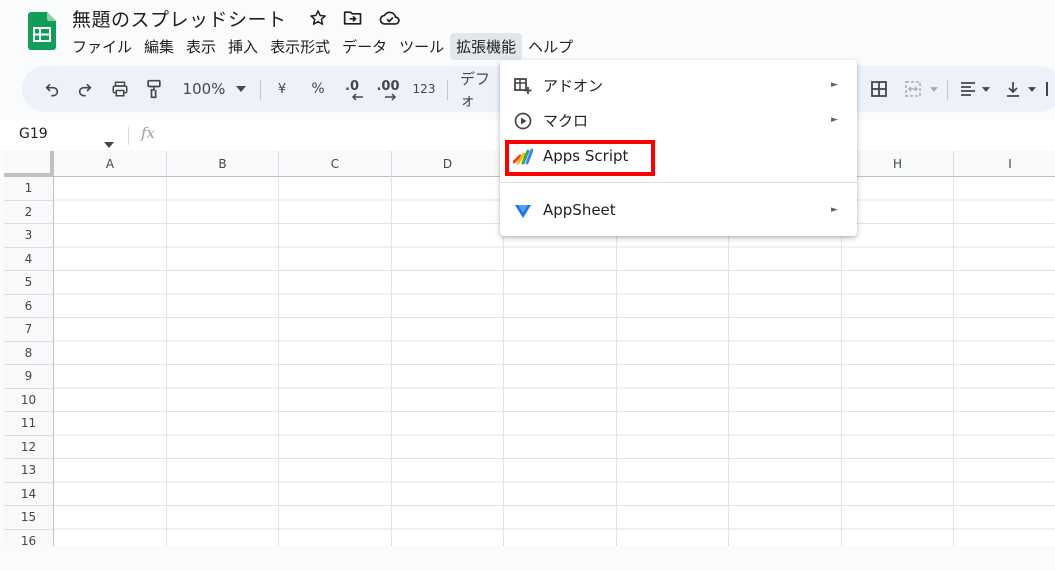 This screenshot has height=571, width=1055. Describe the element at coordinates (678, 210) in the screenshot. I see `menu-item-appsheet: AppSheet ►` at that location.